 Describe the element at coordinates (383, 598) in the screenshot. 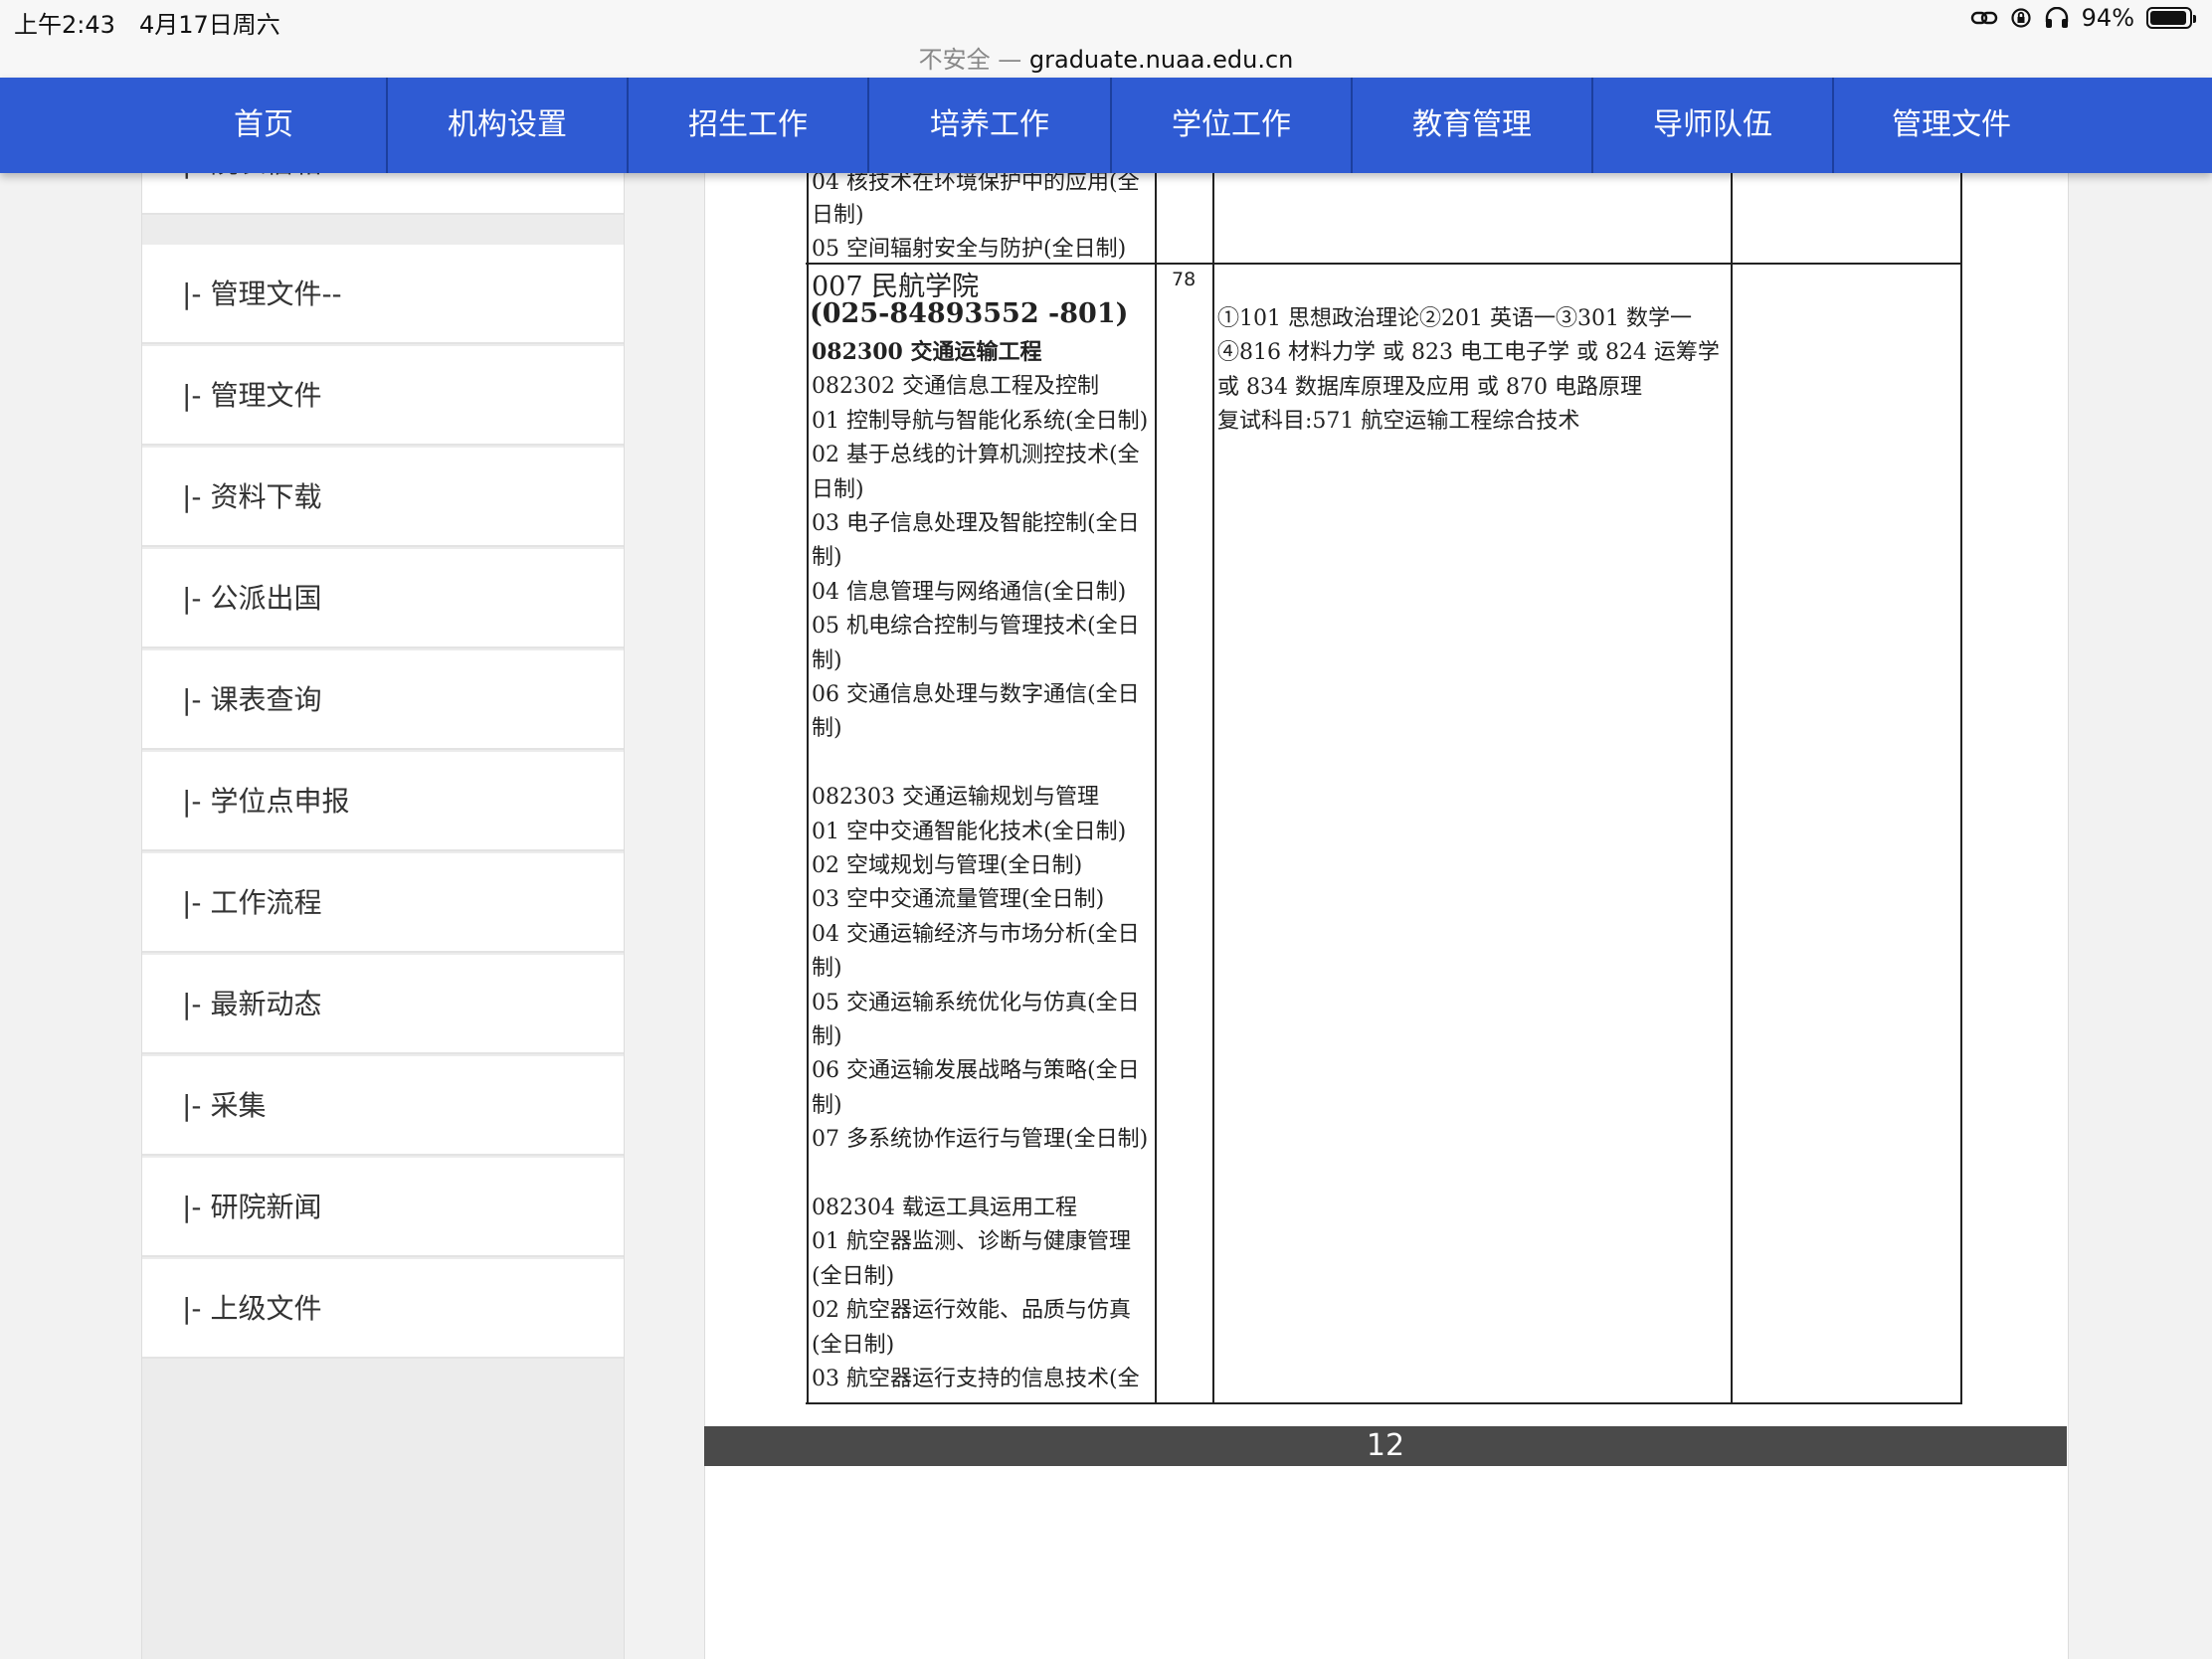

I see `sidebar-item-study-abroad: |- 公派出国` at that location.